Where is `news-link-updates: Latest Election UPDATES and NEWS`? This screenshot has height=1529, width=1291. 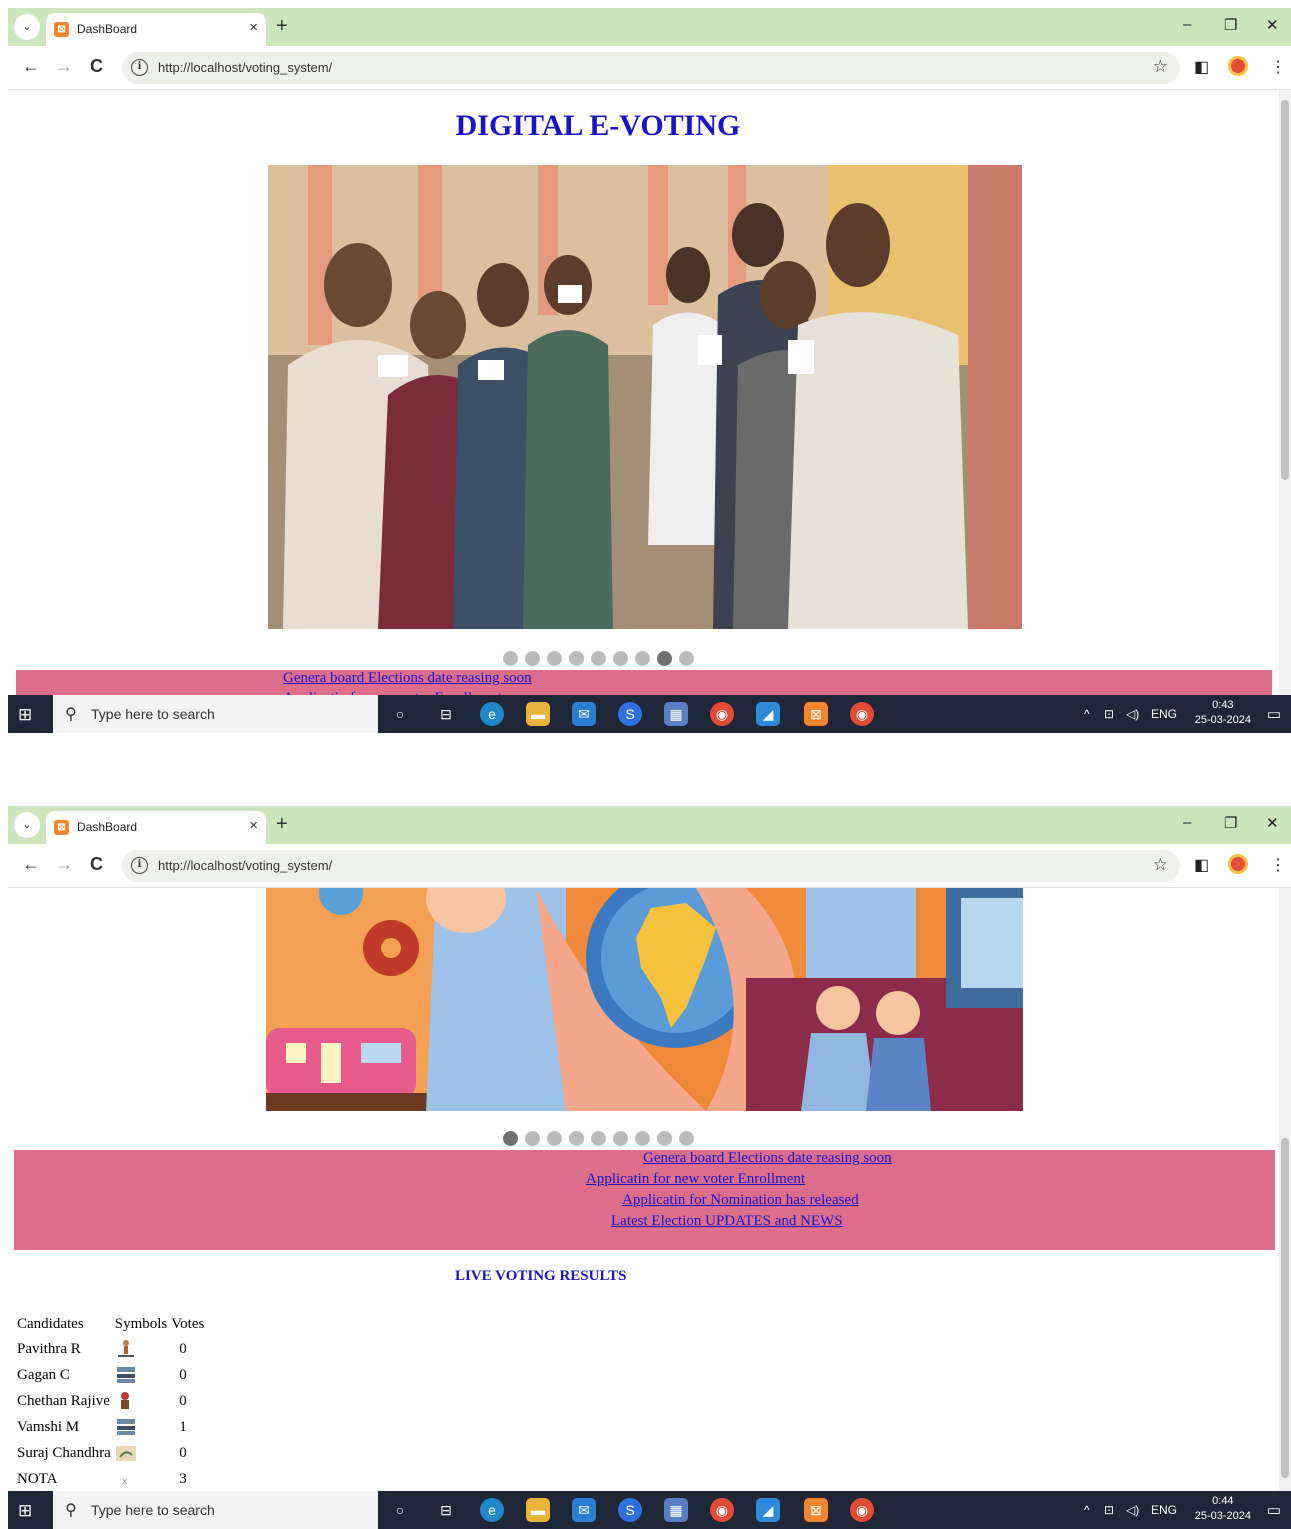
news-link-updates: Latest Election UPDATES and NEWS is located at coordinates (727, 1221).